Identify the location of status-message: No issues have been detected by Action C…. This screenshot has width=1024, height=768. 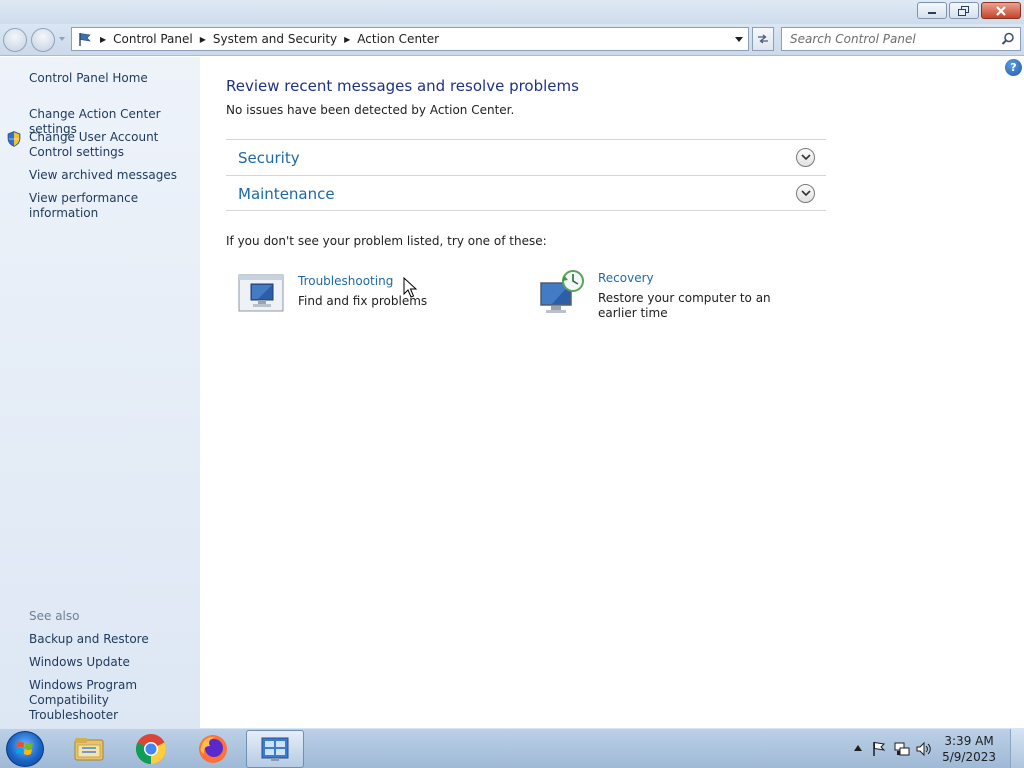
(370, 110).